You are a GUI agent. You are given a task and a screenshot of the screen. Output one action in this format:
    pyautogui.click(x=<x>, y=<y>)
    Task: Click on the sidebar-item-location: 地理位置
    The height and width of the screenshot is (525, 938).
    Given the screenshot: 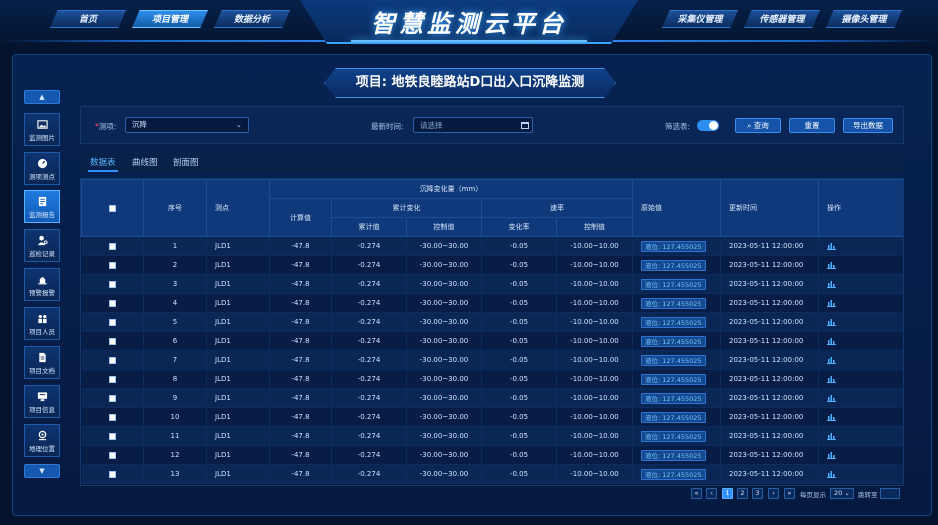 What is the action you would take?
    pyautogui.click(x=42, y=440)
    